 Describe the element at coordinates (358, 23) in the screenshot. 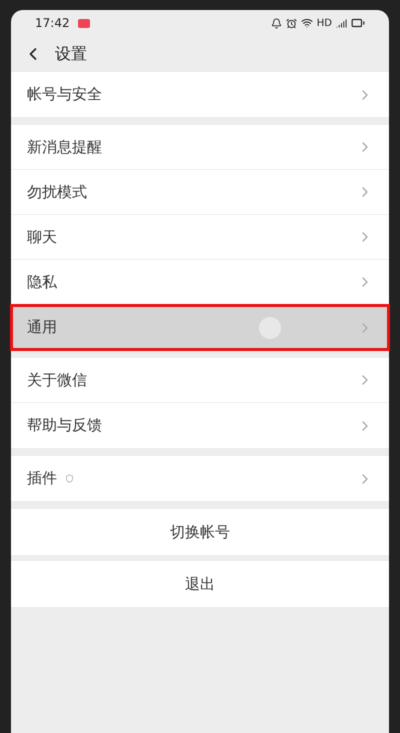

I see `battery-icon` at that location.